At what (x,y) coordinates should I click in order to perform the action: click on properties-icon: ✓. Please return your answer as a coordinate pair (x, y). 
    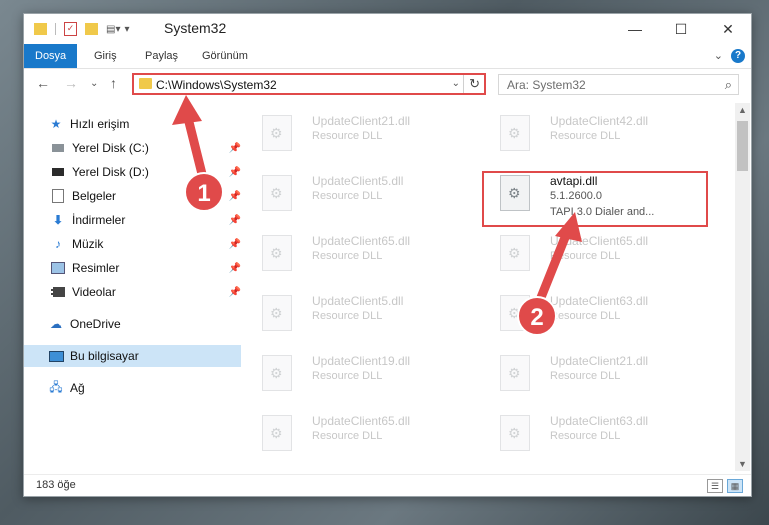
    Looking at the image, I should click on (70, 29).